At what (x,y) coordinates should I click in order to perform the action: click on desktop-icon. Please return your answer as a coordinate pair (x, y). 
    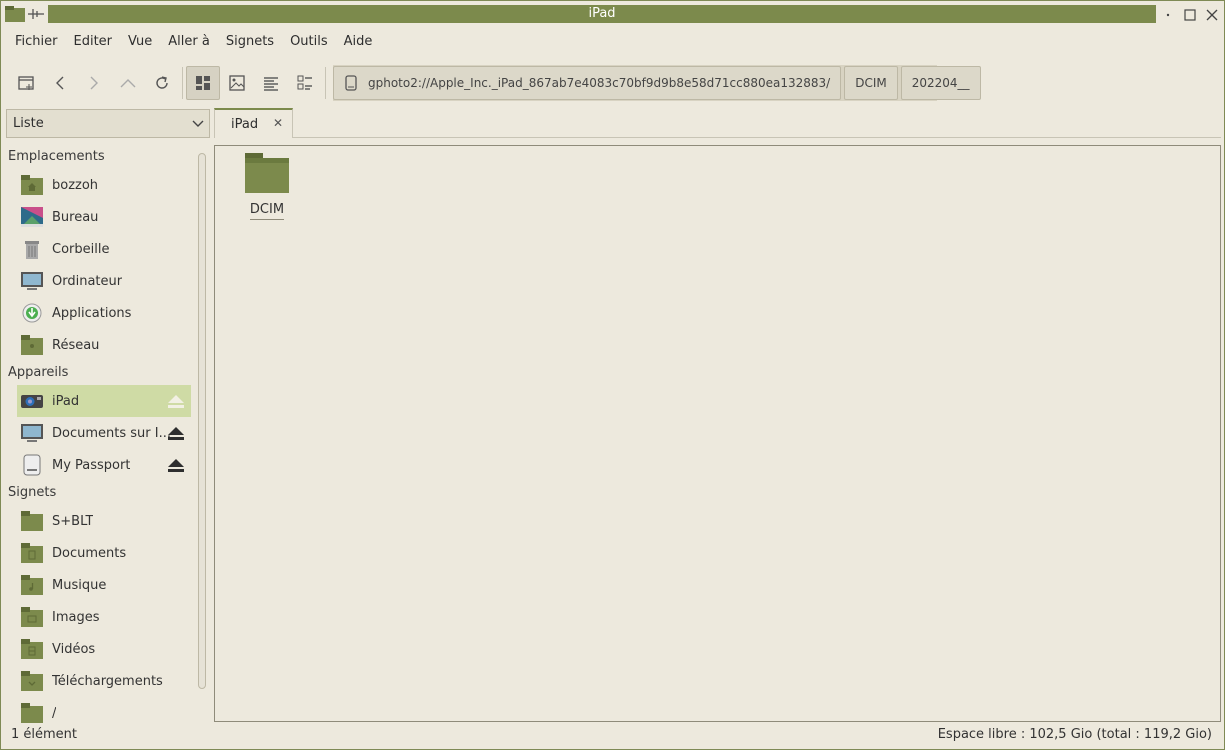
    Looking at the image, I should click on (32, 217).